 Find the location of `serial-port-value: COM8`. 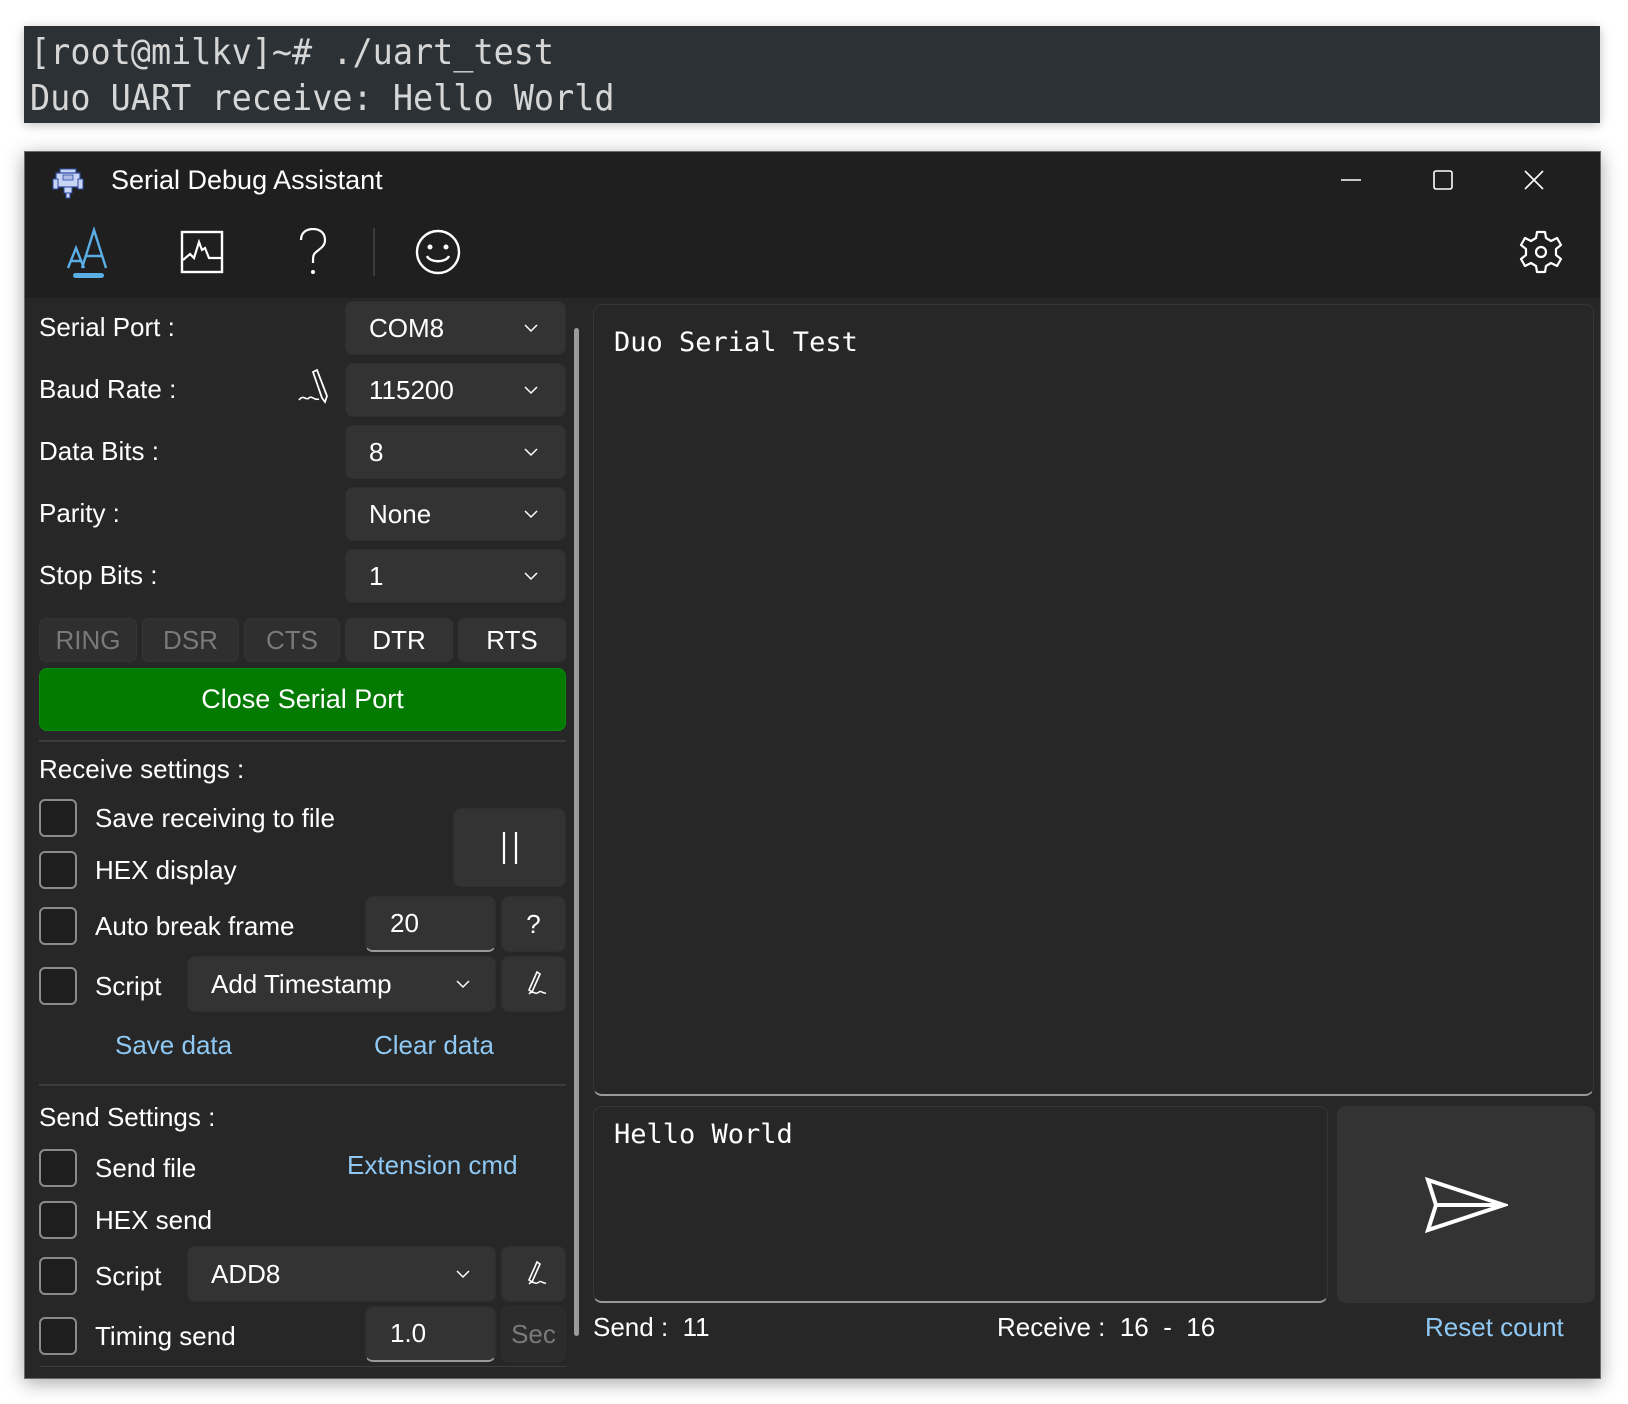

serial-port-value: COM8 is located at coordinates (407, 327).